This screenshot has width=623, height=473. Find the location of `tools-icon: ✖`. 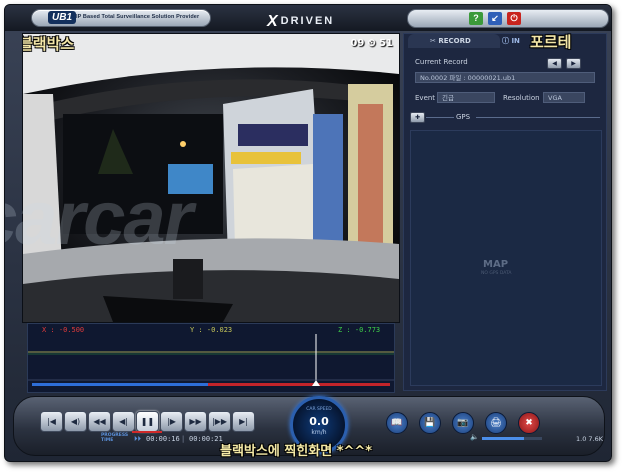

tools-icon: ✖ is located at coordinates (529, 423).